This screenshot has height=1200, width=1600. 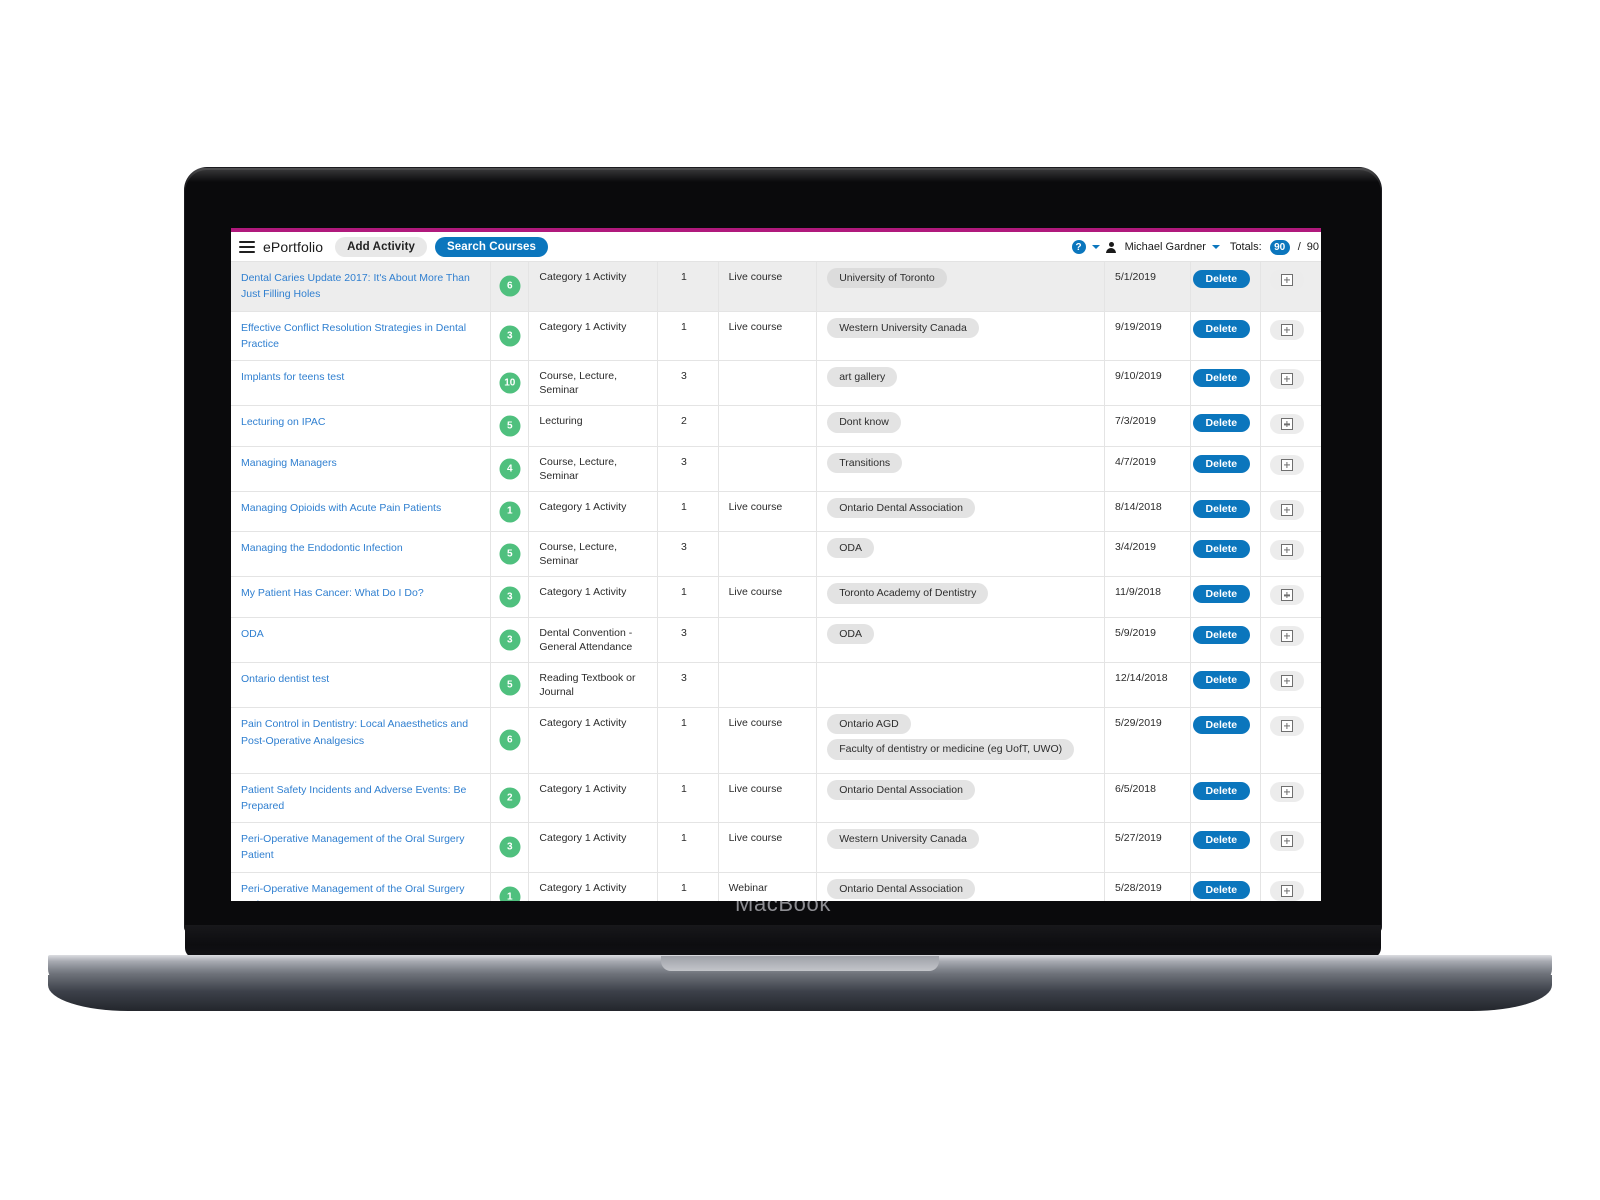 I want to click on help-icon: ?, so click(x=1078, y=247).